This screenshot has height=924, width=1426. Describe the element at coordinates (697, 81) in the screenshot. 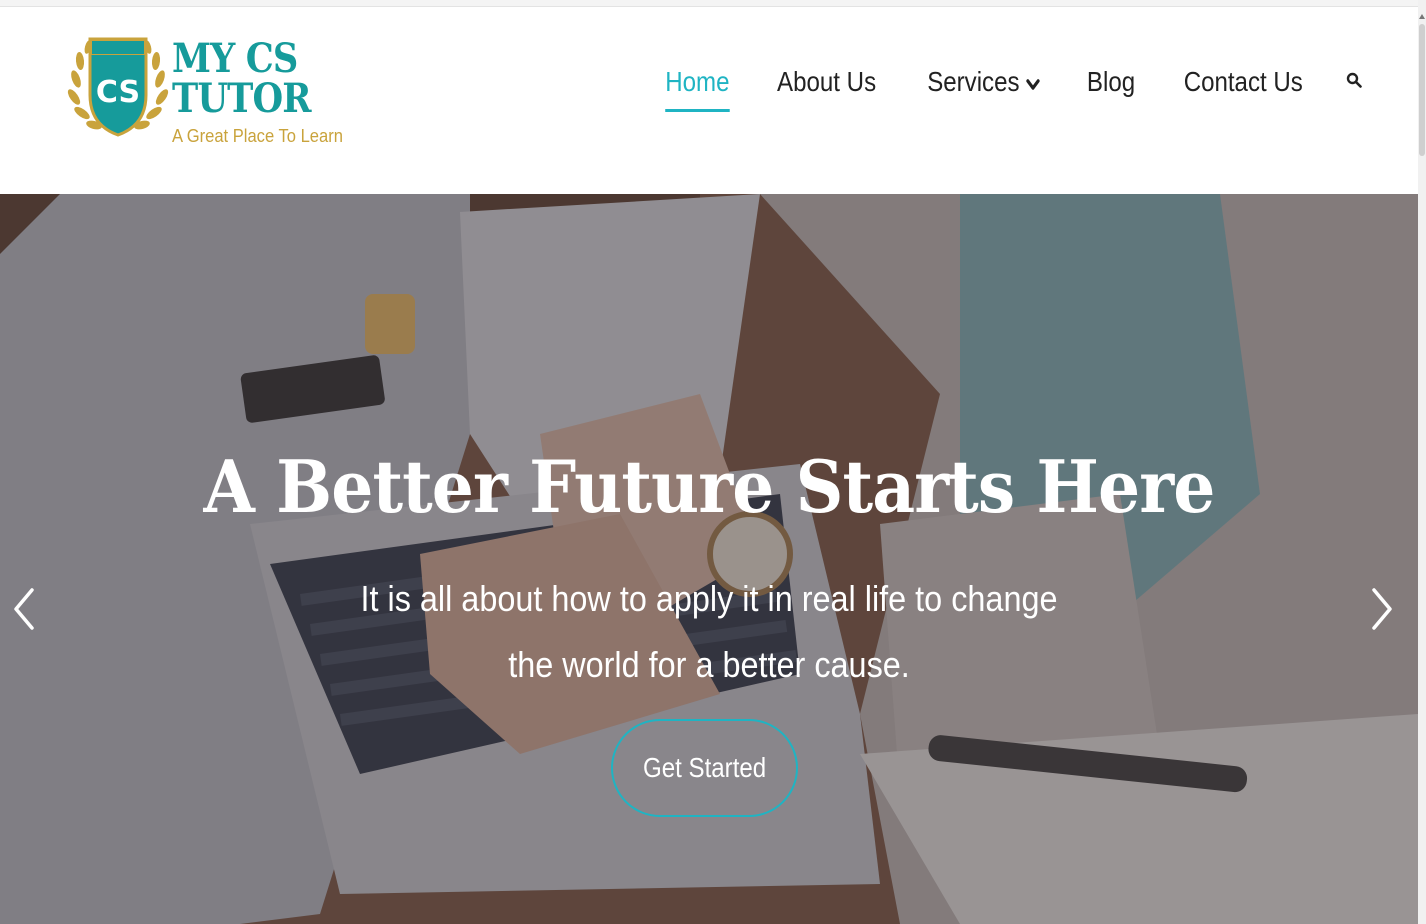

I see `nav-item-home-label: Home` at that location.